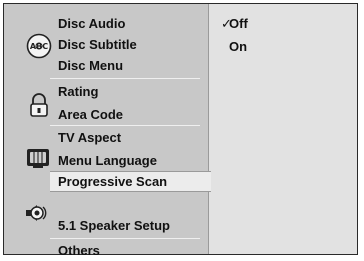 The image size is (364, 261). I want to click on check-mark-icon: ✓, so click(226, 23).